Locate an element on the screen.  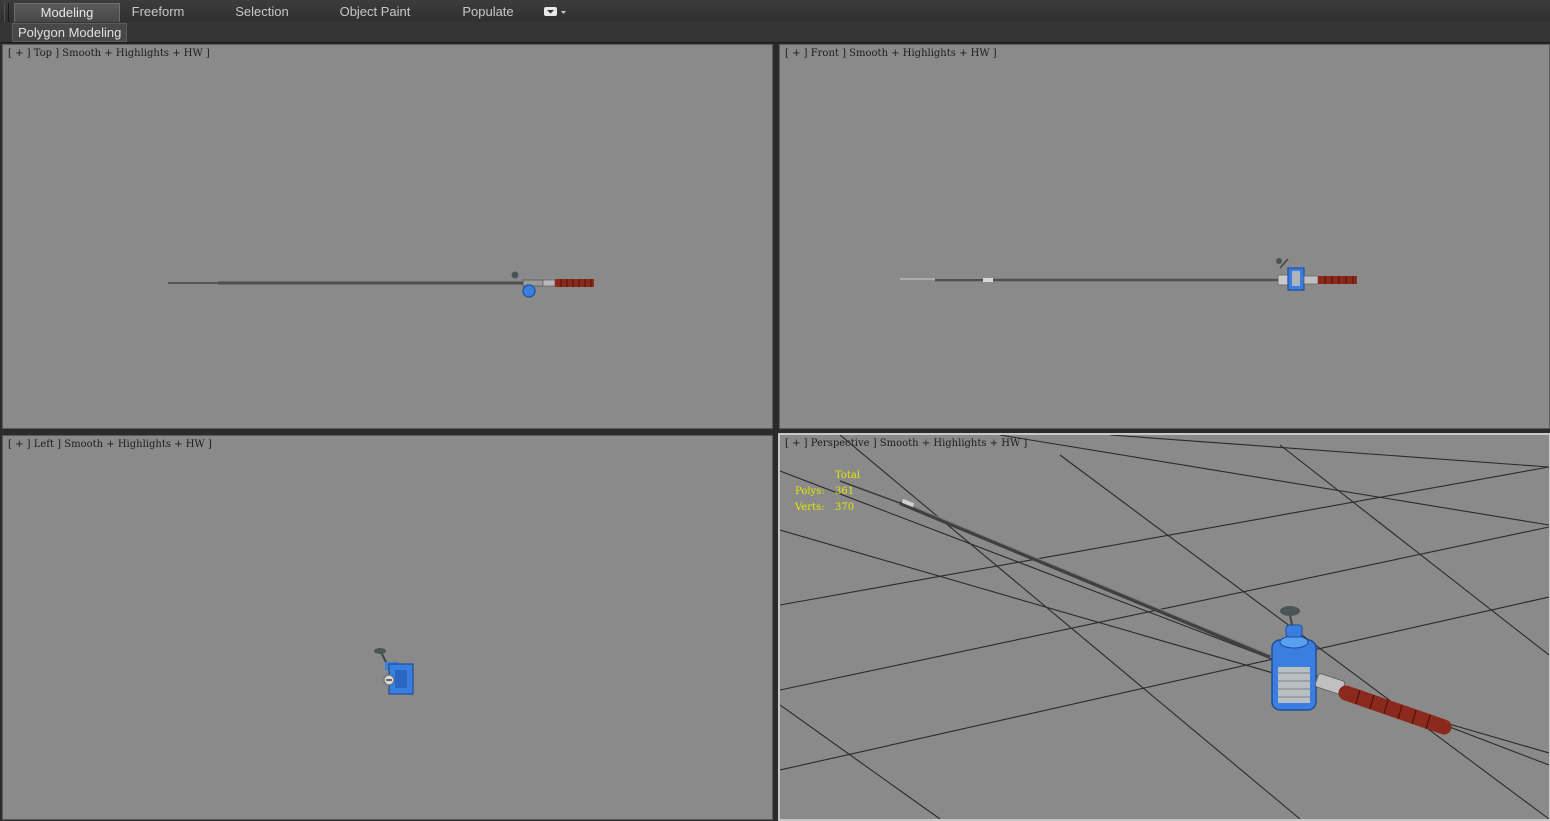
stats-verts-value: 370 is located at coordinates (845, 507).